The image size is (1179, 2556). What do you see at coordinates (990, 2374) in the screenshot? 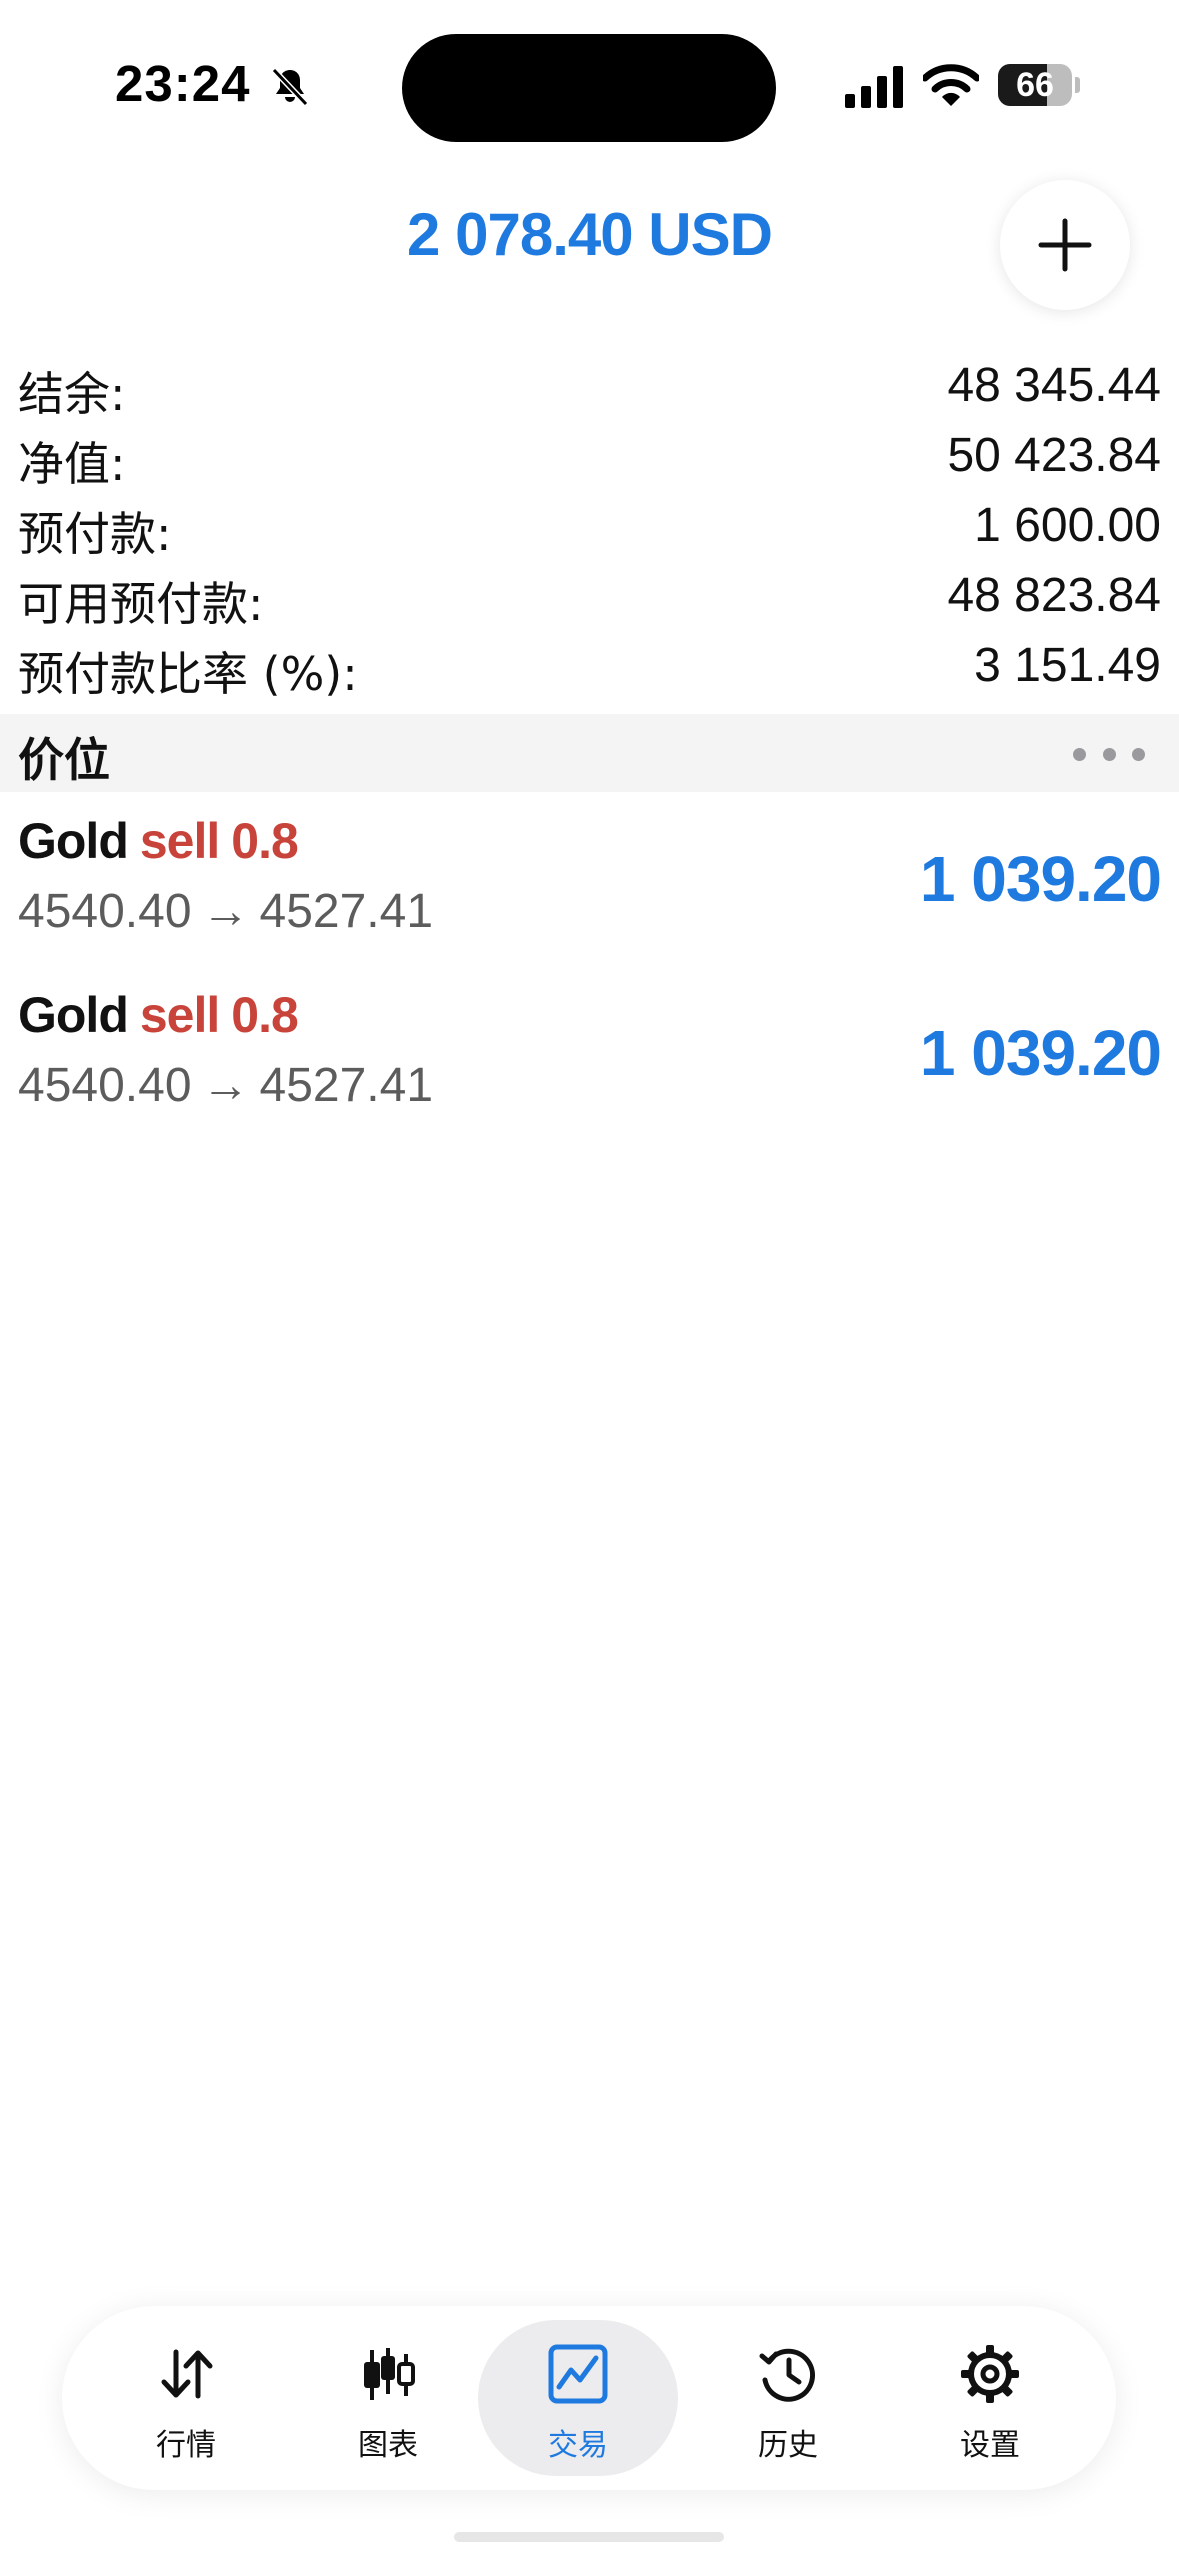
I see `gear-icon` at bounding box center [990, 2374].